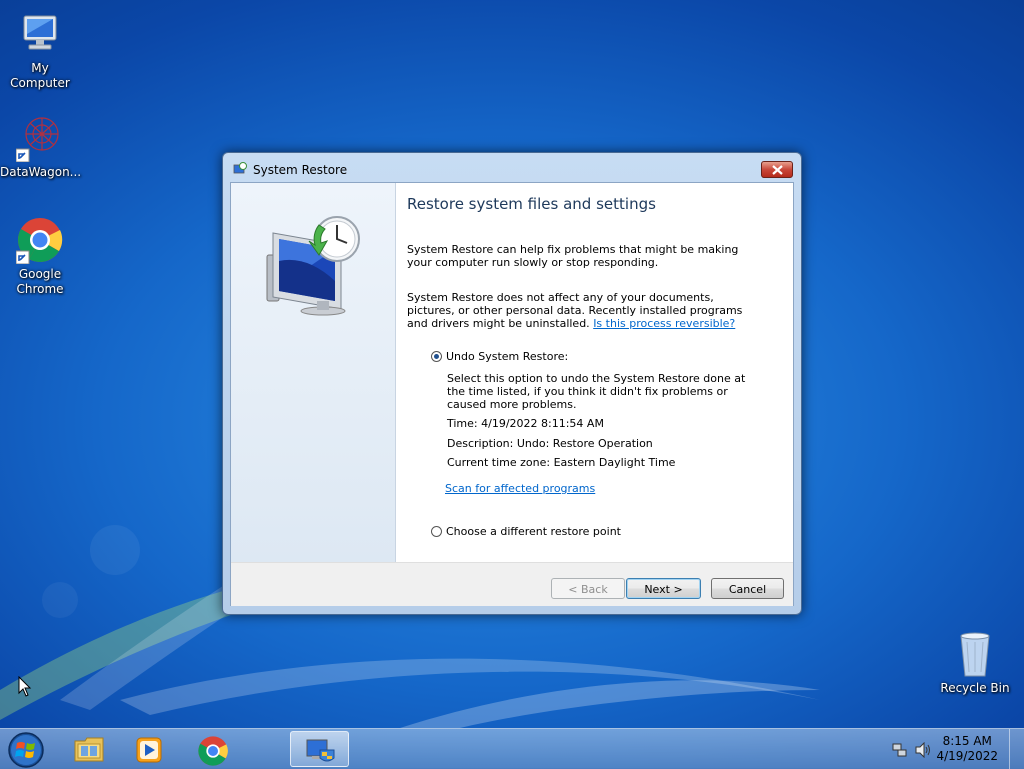 This screenshot has width=1024, height=769. Describe the element at coordinates (25, 686) in the screenshot. I see `mouse-cursor-icon` at that location.